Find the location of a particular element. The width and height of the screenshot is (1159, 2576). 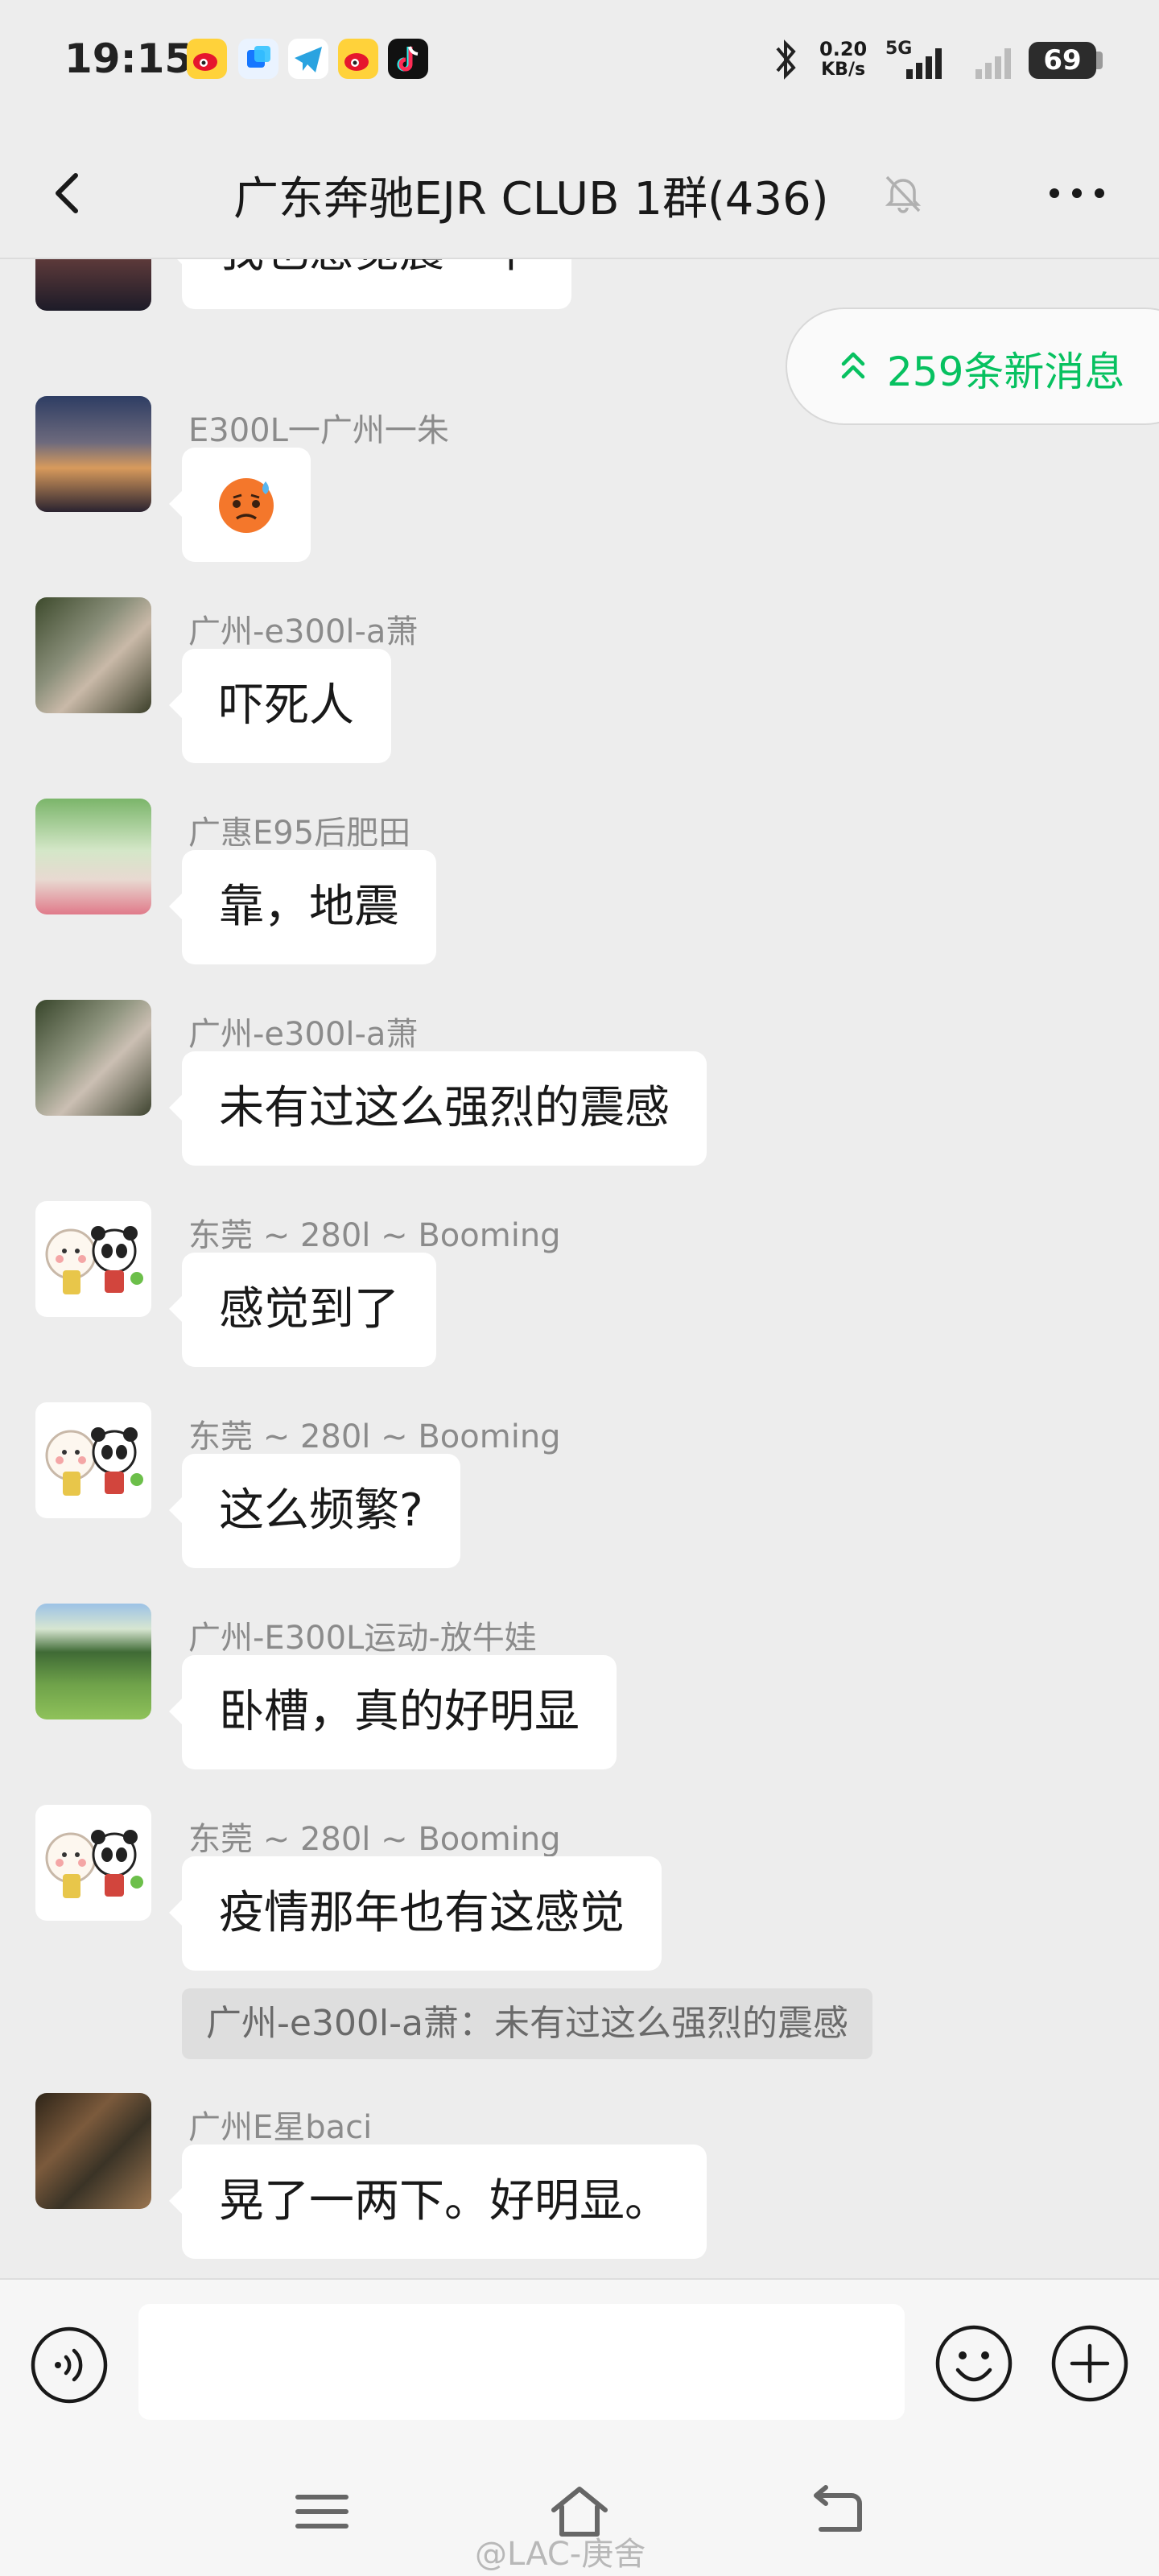

app-notification-icon is located at coordinates (258, 59).